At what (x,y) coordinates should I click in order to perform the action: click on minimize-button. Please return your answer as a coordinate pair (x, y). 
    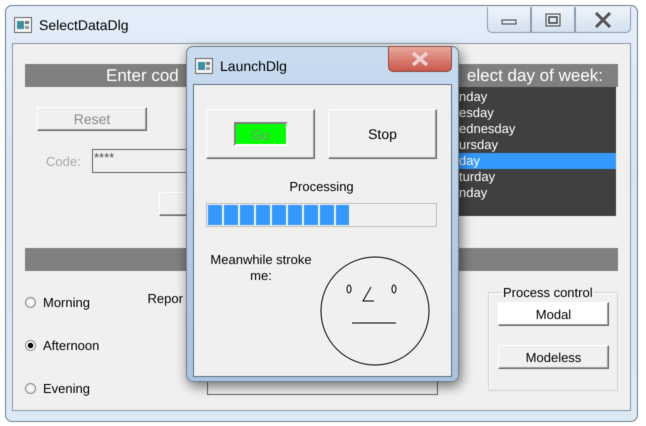
    Looking at the image, I should click on (509, 20).